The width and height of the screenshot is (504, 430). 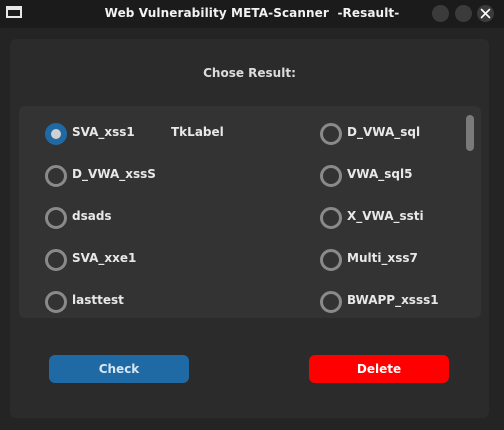 I want to click on delete-button: Delete, so click(x=379, y=369).